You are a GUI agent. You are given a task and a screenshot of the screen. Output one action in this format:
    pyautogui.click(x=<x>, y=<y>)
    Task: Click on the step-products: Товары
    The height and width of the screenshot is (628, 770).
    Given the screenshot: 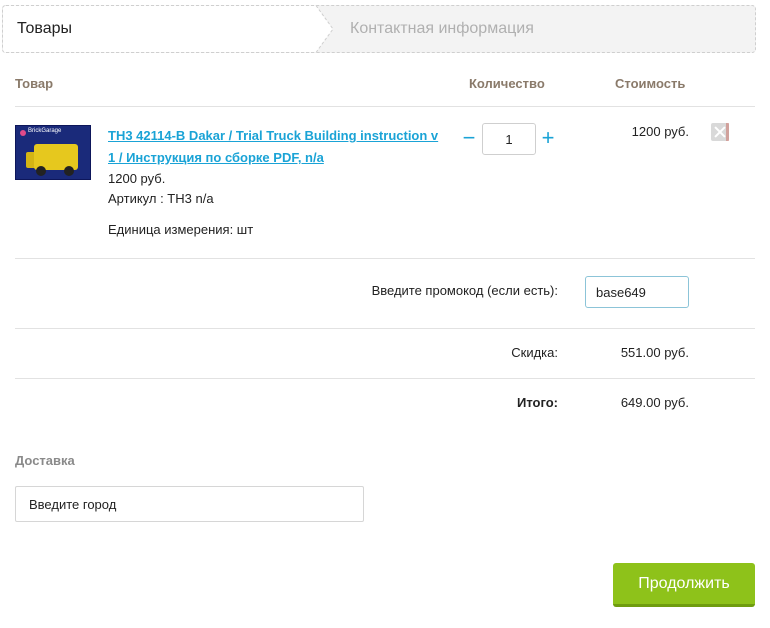 What is the action you would take?
    pyautogui.click(x=168, y=29)
    